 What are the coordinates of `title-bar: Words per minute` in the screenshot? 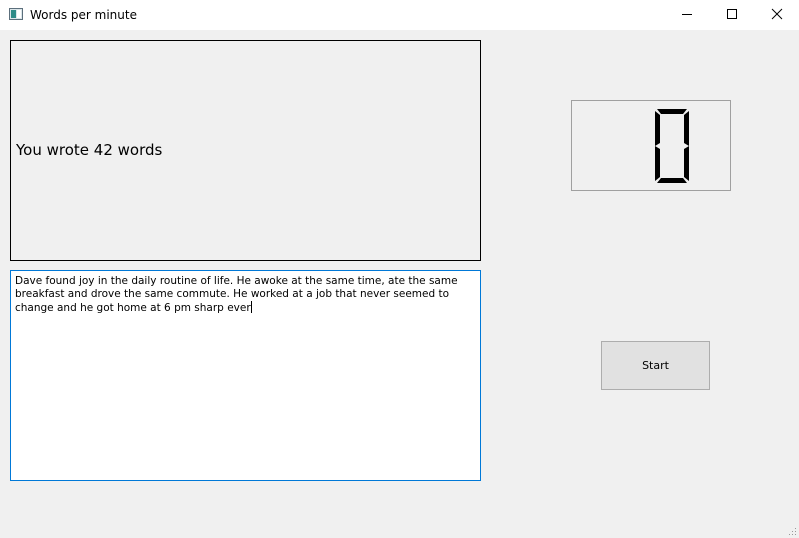 It's located at (399, 15).